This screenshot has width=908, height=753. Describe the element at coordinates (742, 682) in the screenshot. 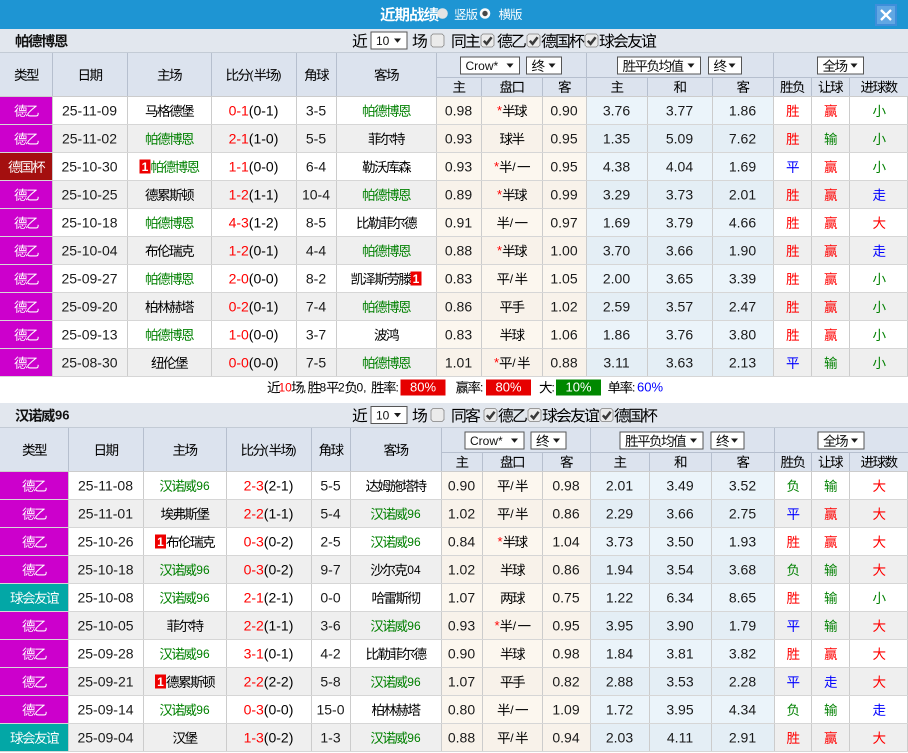

I see `svg-text: 2.28` at that location.